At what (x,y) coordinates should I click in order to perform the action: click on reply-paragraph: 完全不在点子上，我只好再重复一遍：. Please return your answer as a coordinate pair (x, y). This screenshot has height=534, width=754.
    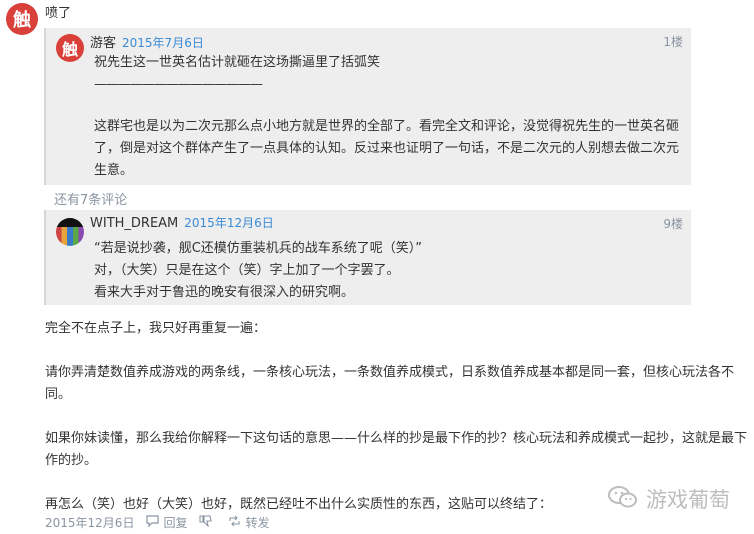
    Looking at the image, I should click on (156, 328).